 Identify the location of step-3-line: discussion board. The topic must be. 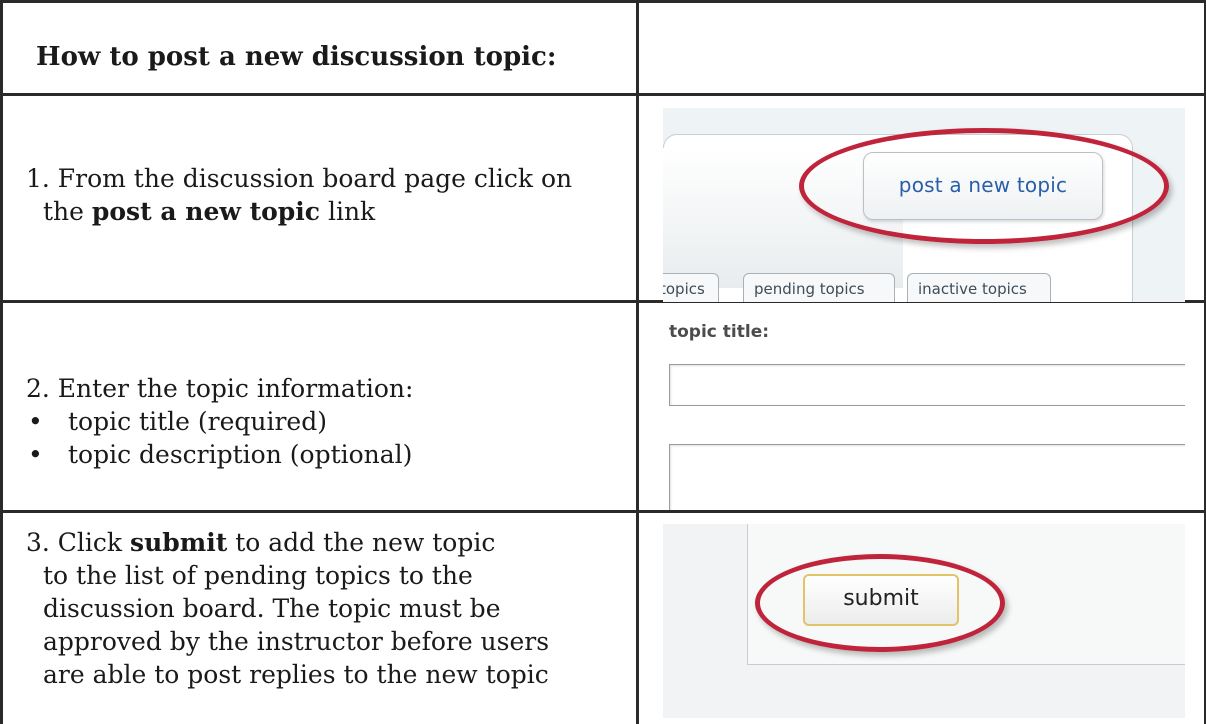
(272, 608).